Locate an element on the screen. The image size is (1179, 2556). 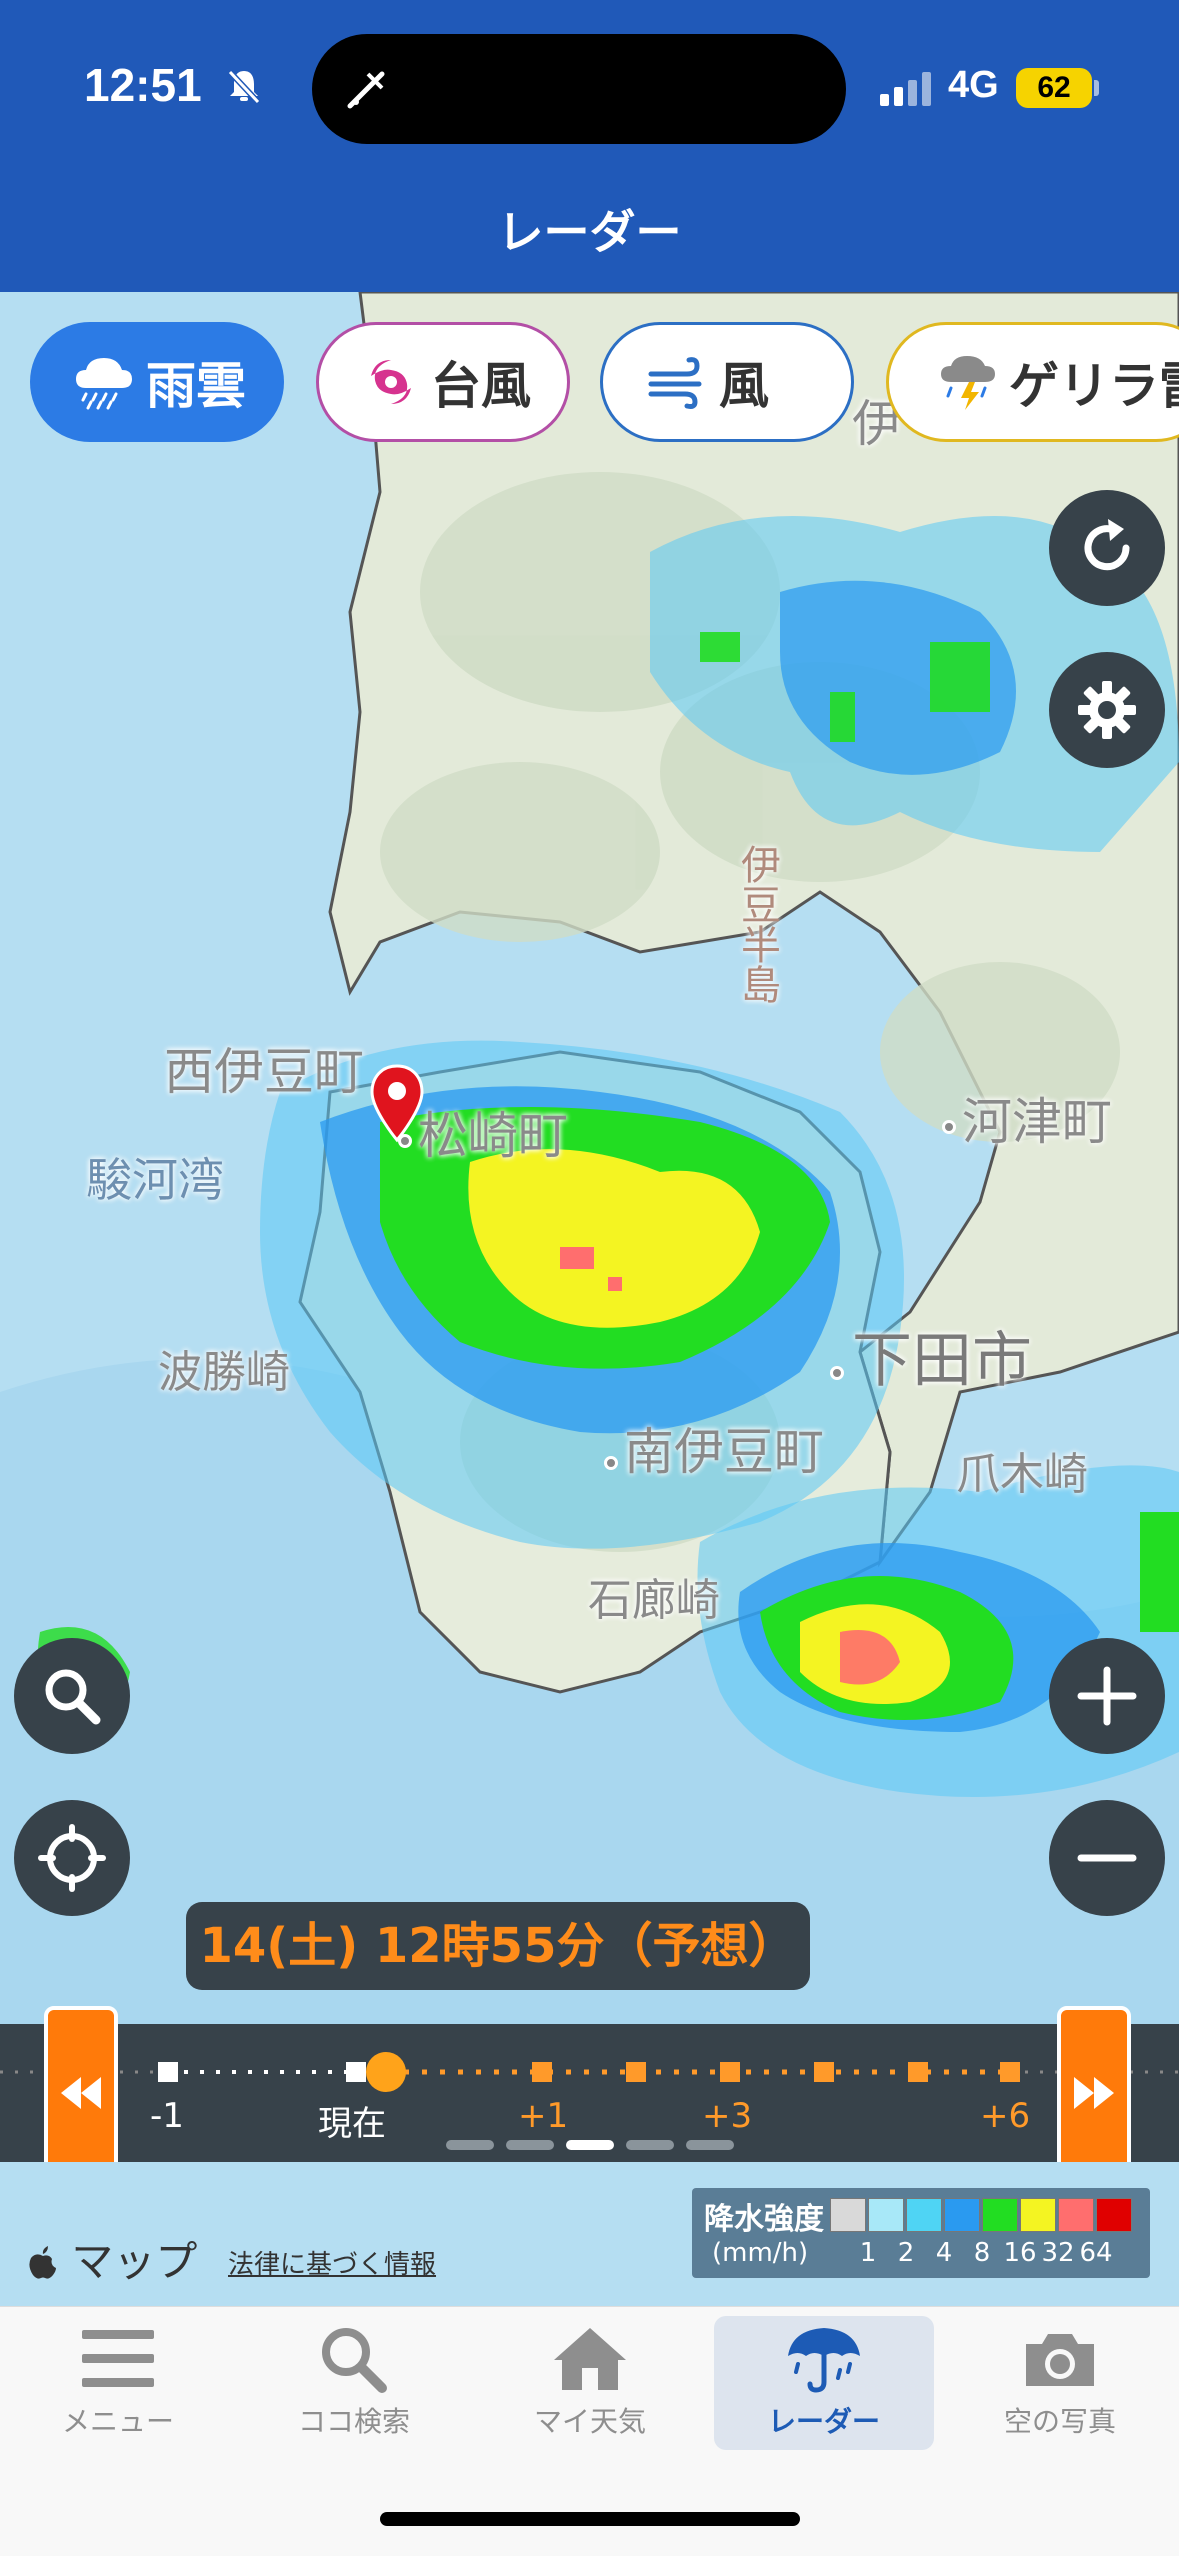
label-suruga-bay: 駿河湾 is located at coordinates (155, 1180).